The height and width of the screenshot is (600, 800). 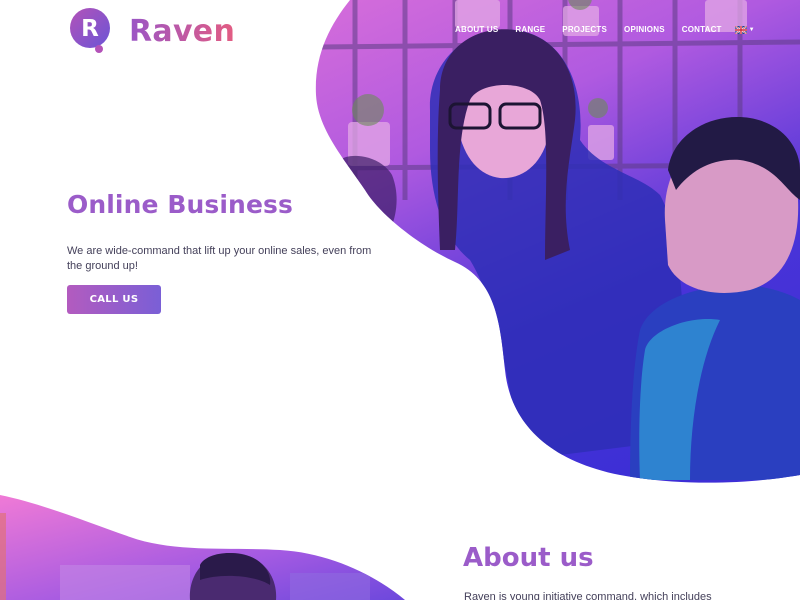 What do you see at coordinates (740, 30) in the screenshot?
I see `uk-flag-icon` at bounding box center [740, 30].